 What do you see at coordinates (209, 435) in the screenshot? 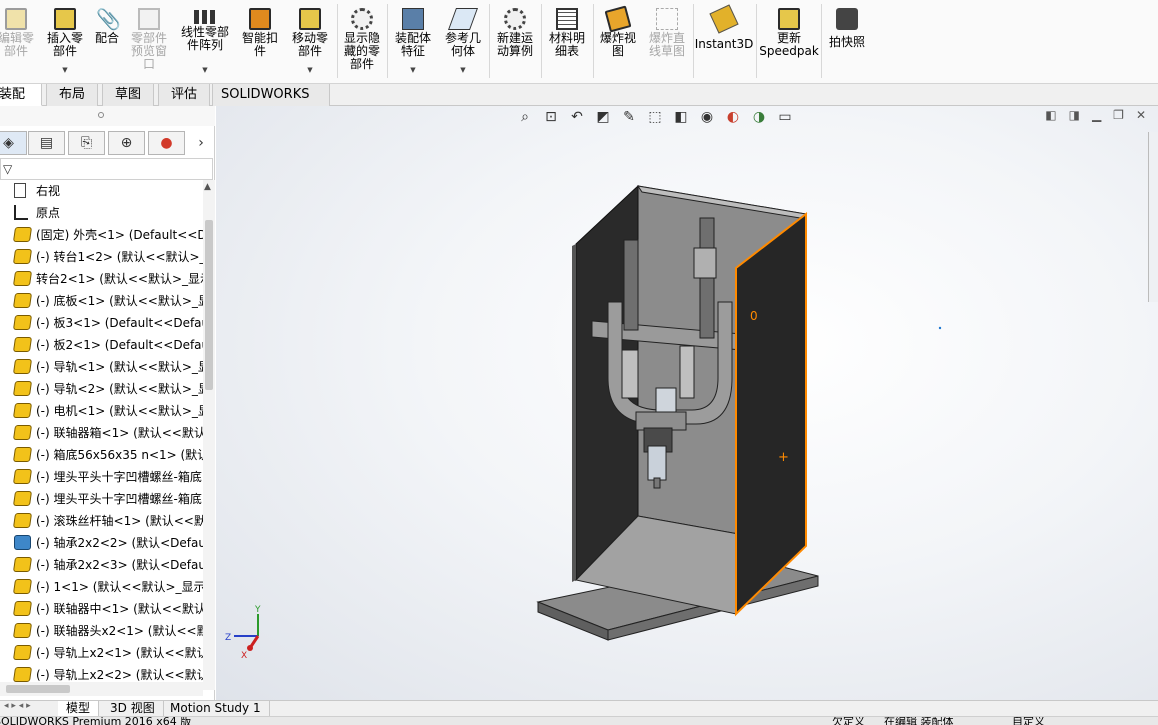
I see `tree-vertical-scrollbar: ▲` at bounding box center [209, 435].